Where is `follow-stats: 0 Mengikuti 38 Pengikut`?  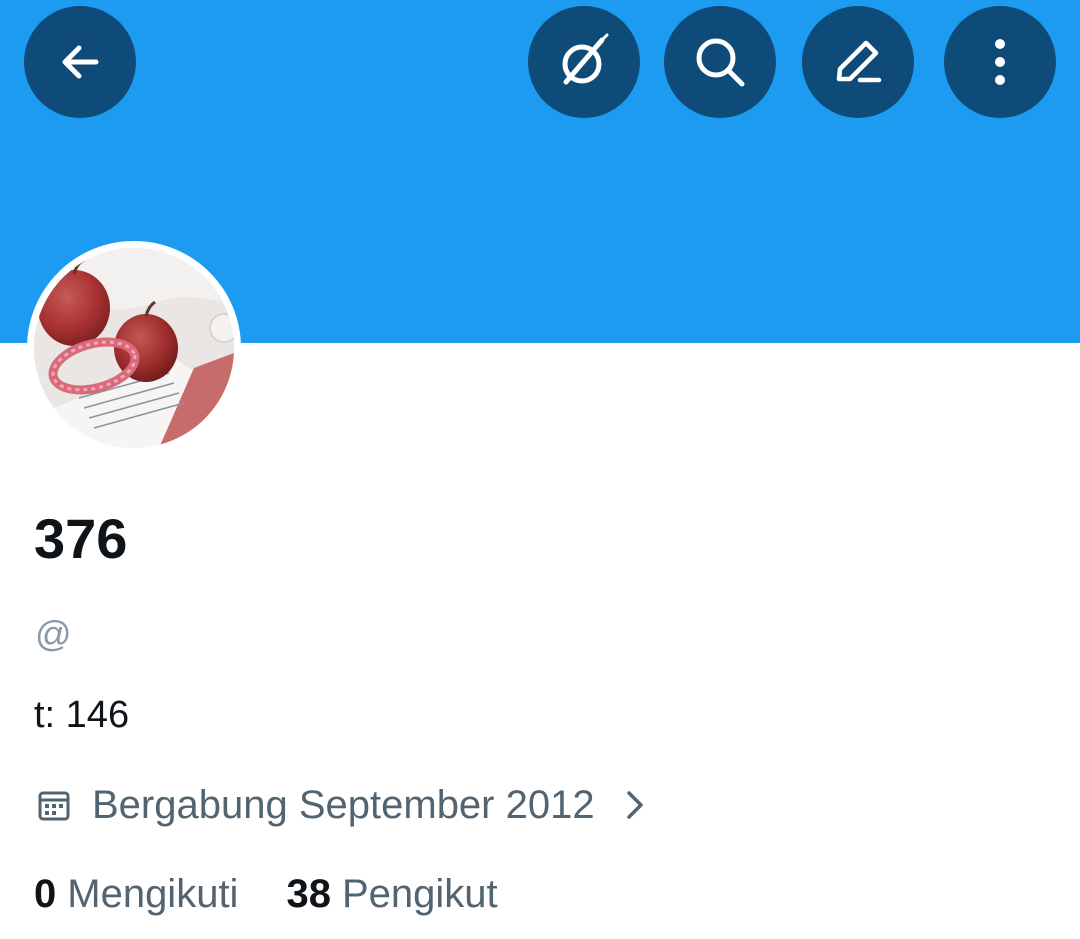
follow-stats: 0 Mengikuti 38 Pengikut is located at coordinates (266, 894).